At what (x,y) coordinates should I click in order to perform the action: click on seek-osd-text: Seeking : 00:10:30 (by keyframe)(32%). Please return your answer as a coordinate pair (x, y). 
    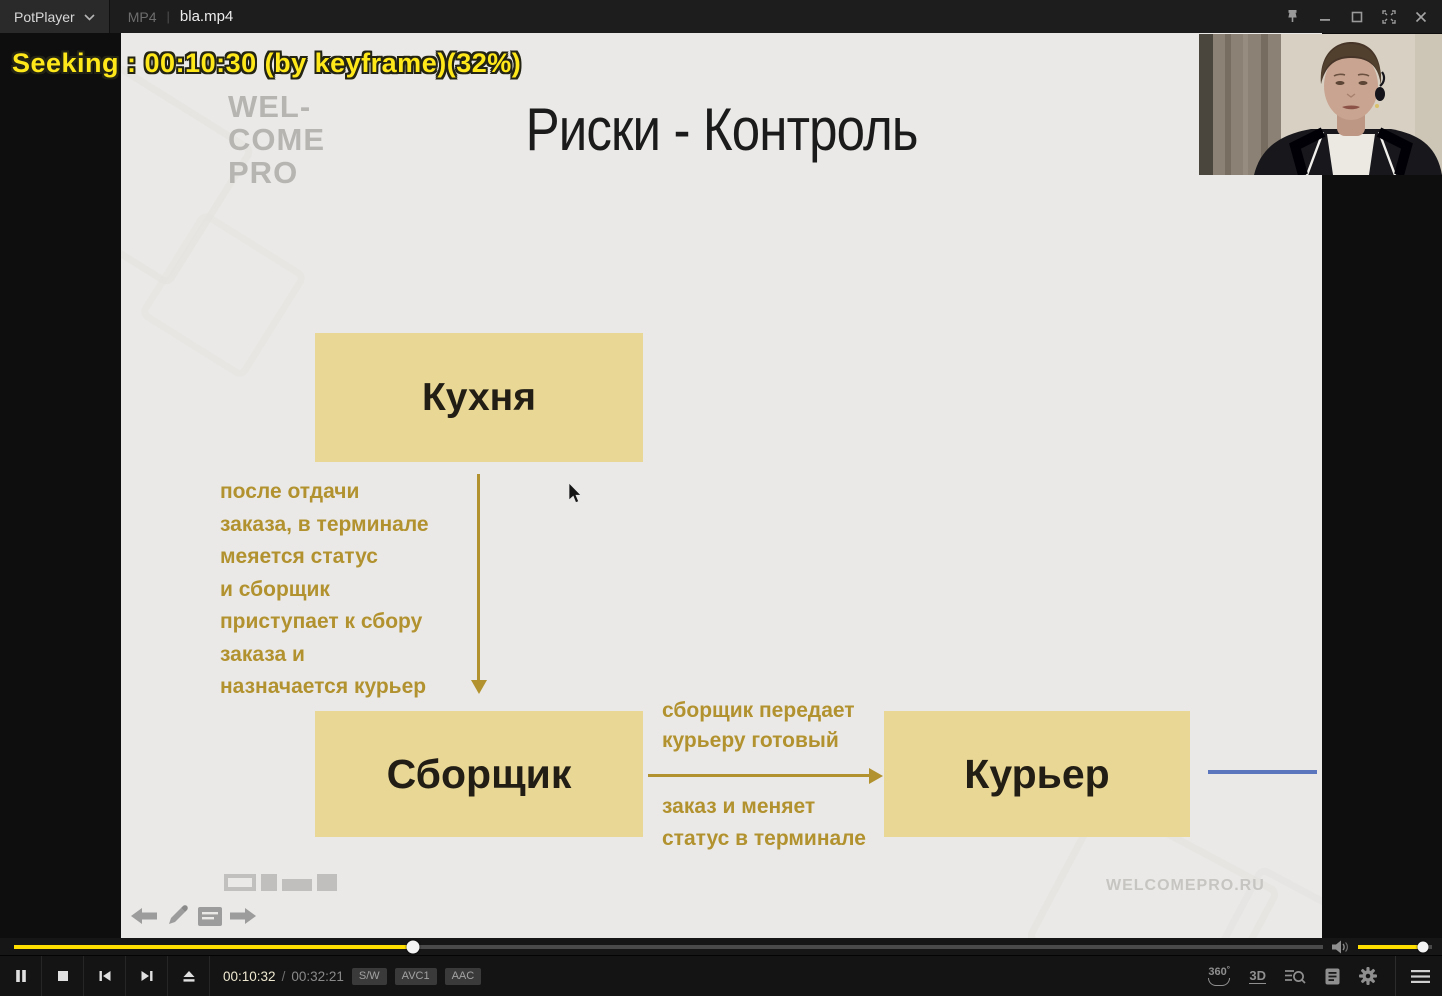
    Looking at the image, I should click on (267, 63).